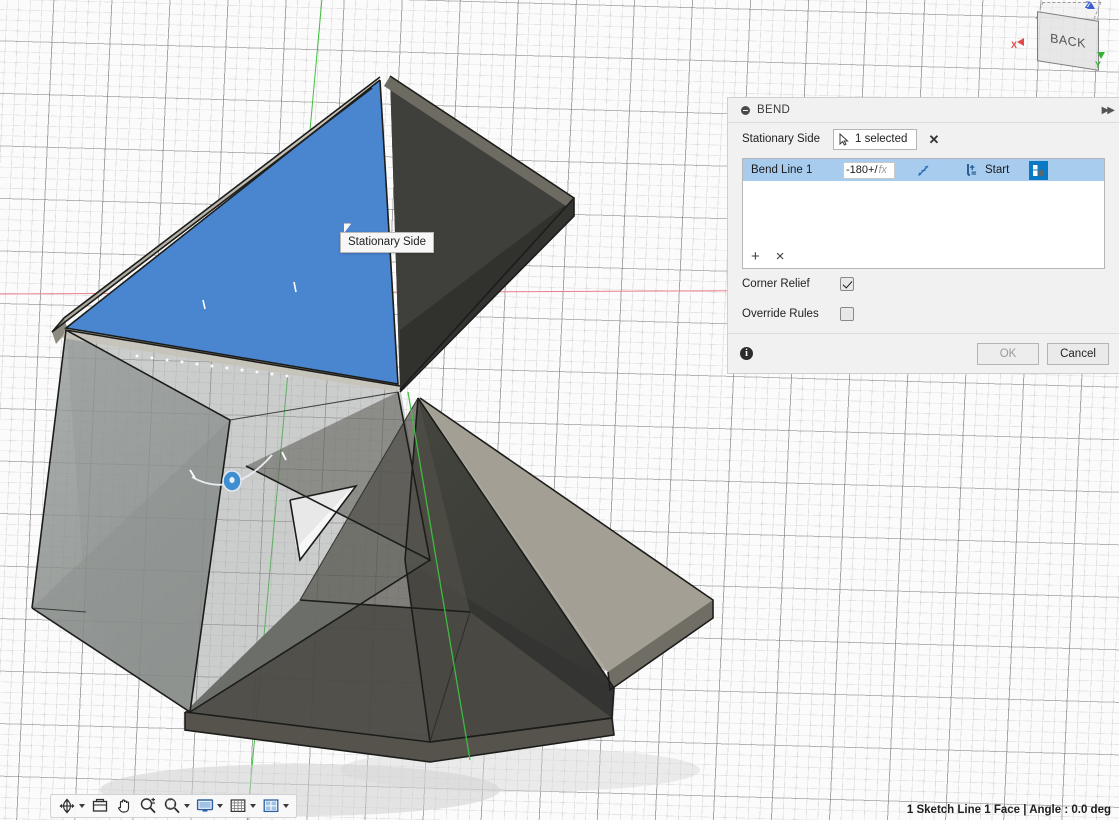 The height and width of the screenshot is (820, 1119). Describe the element at coordinates (776, 284) in the screenshot. I see `corner-relief-label: Corner Relief` at that location.